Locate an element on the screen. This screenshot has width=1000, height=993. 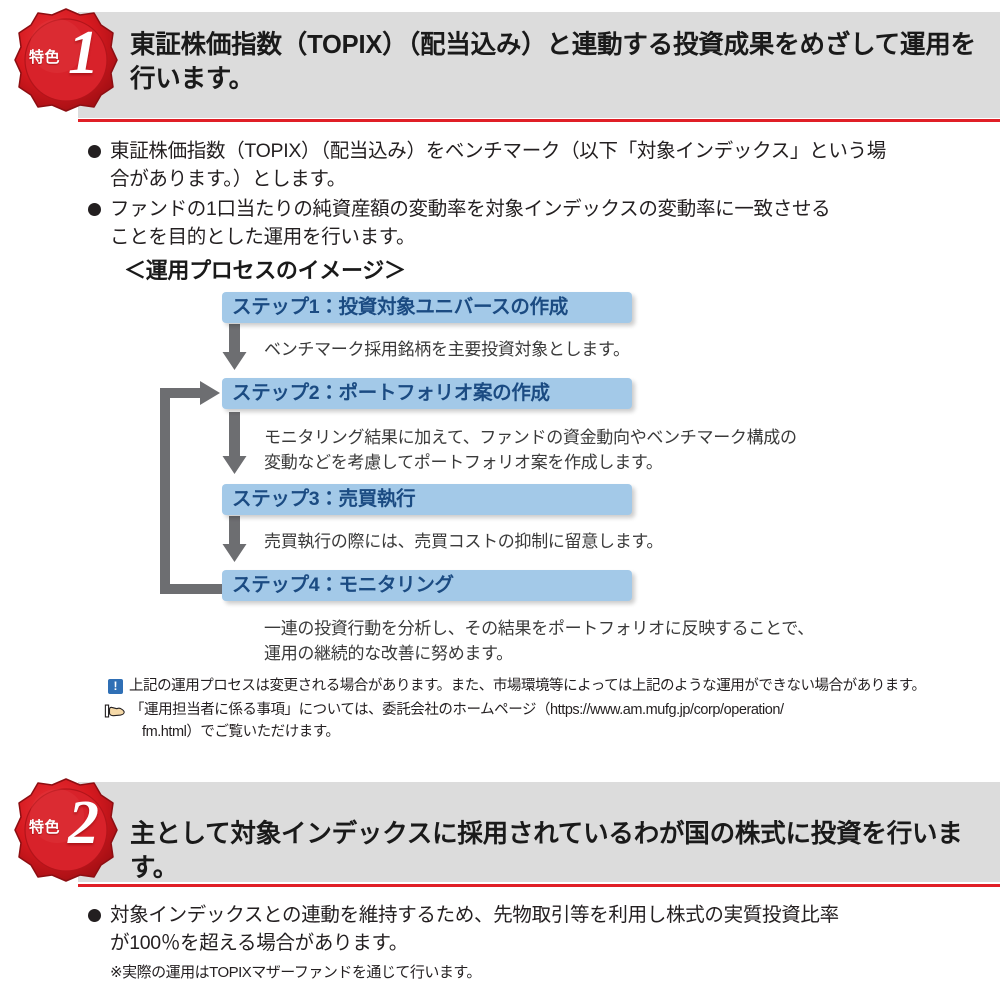
flow-step-2-desc-line-2: 変動などを考慮してポートフォリオ案を作成します。 is located at coordinates (463, 462).